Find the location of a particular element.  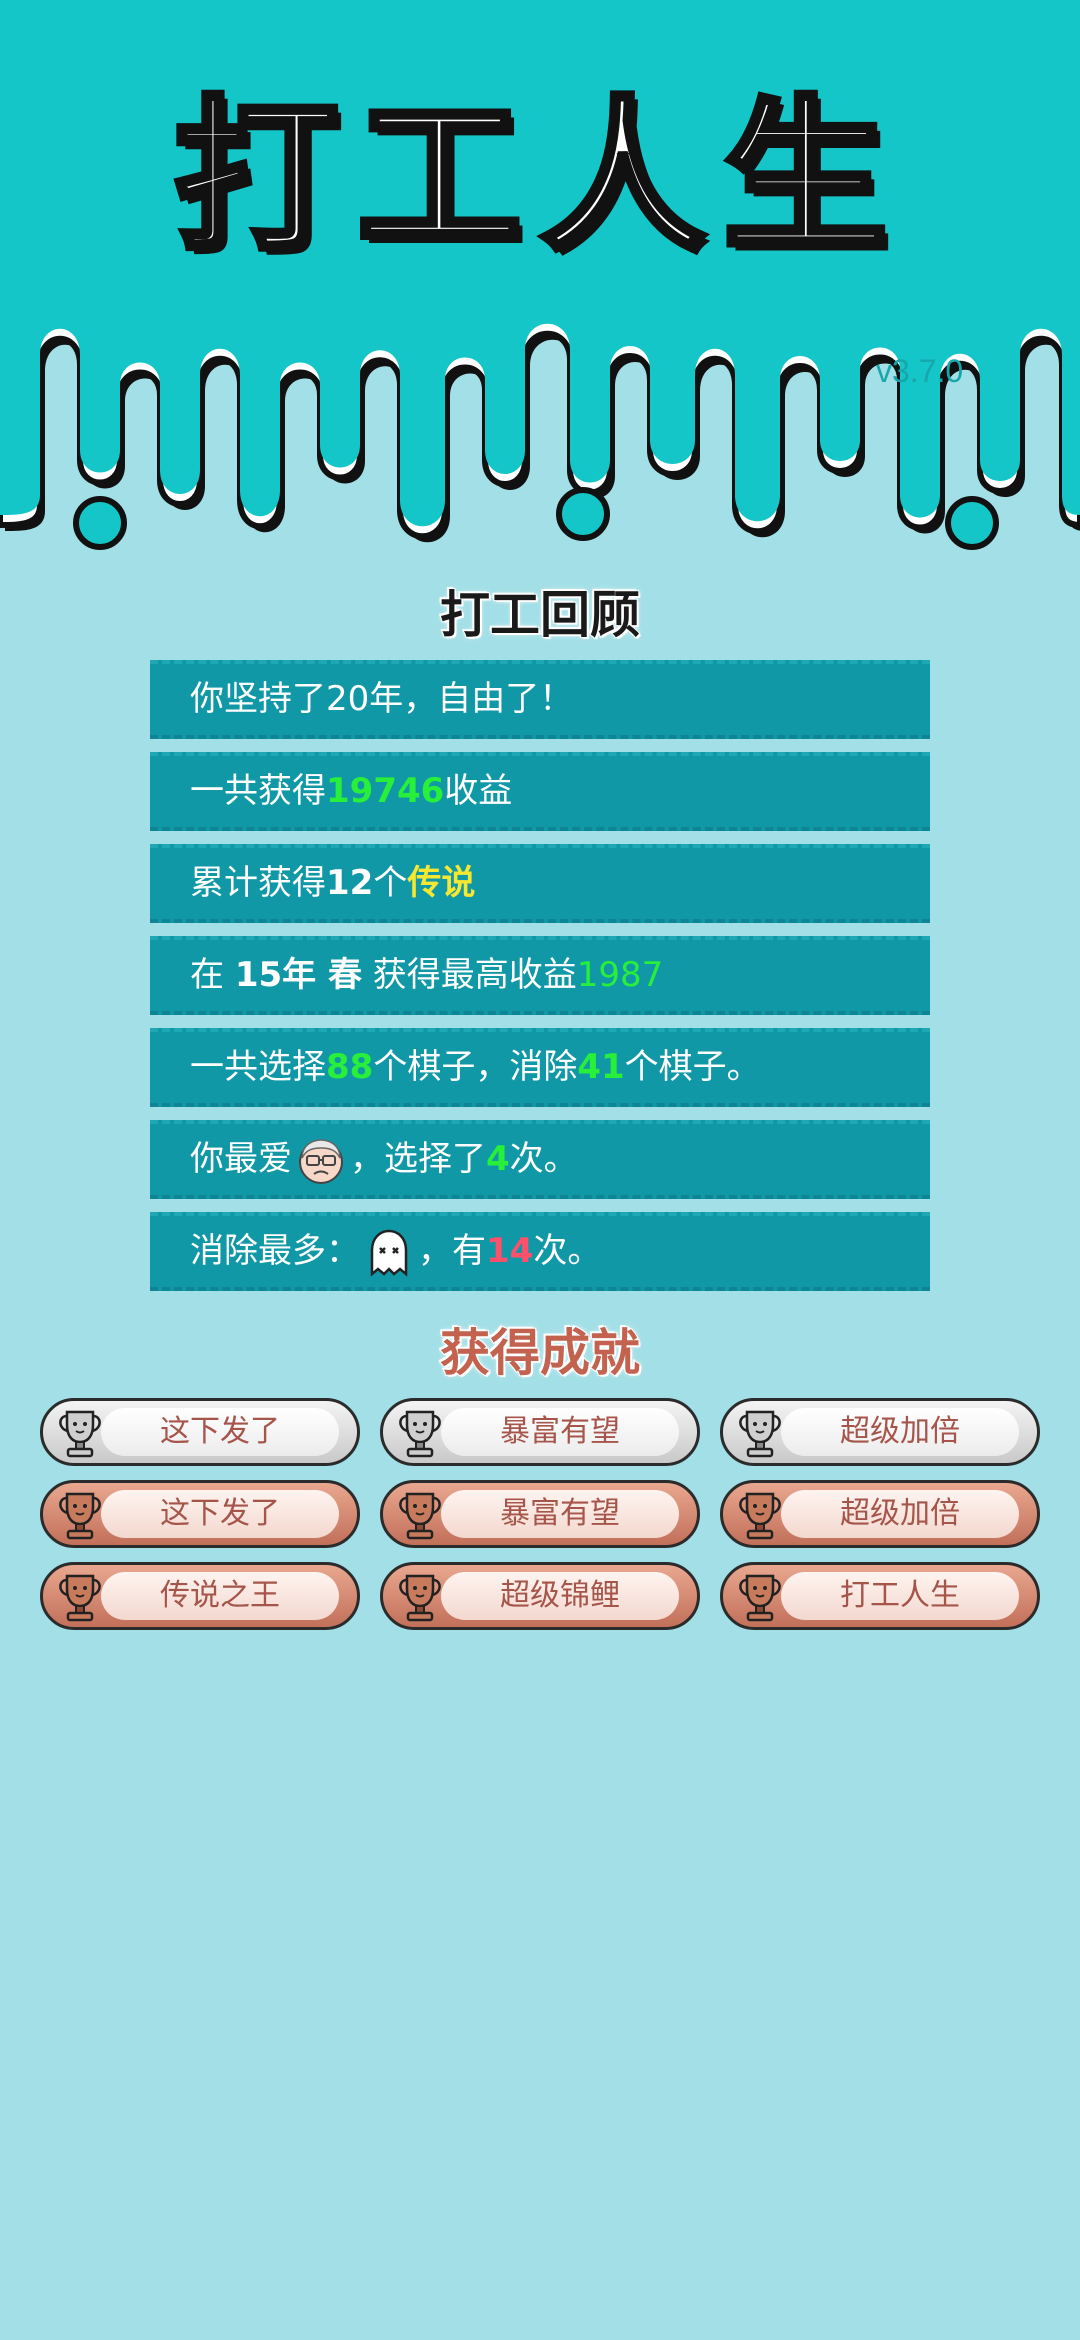

legend-word: 传说 is located at coordinates (441, 883).